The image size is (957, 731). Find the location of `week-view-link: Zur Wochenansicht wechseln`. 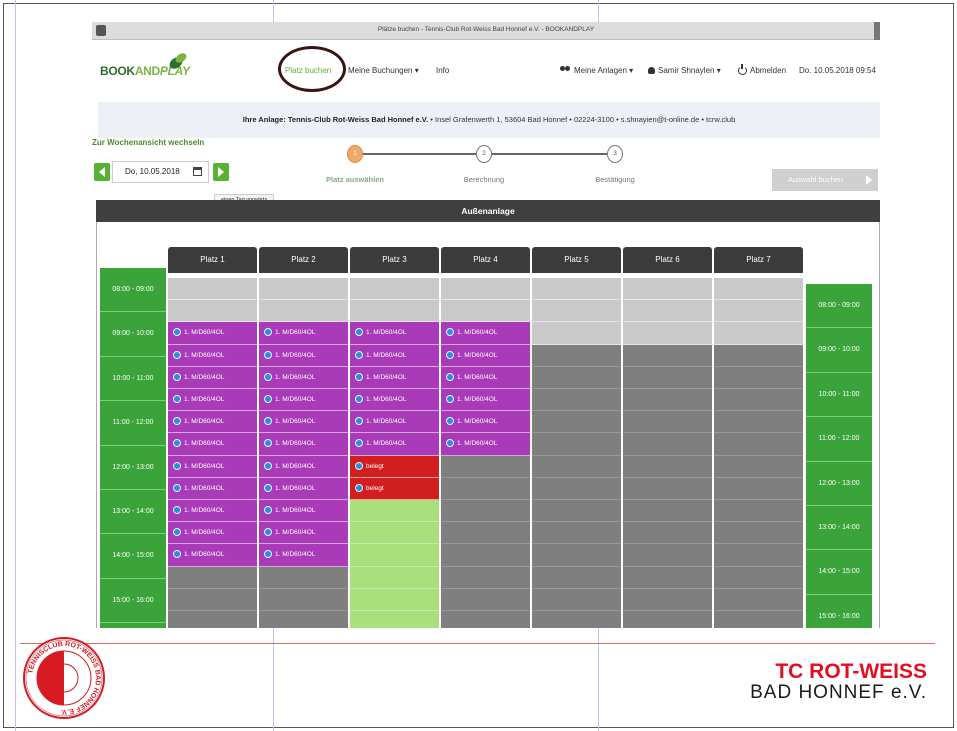

week-view-link: Zur Wochenansicht wechseln is located at coordinates (148, 142).